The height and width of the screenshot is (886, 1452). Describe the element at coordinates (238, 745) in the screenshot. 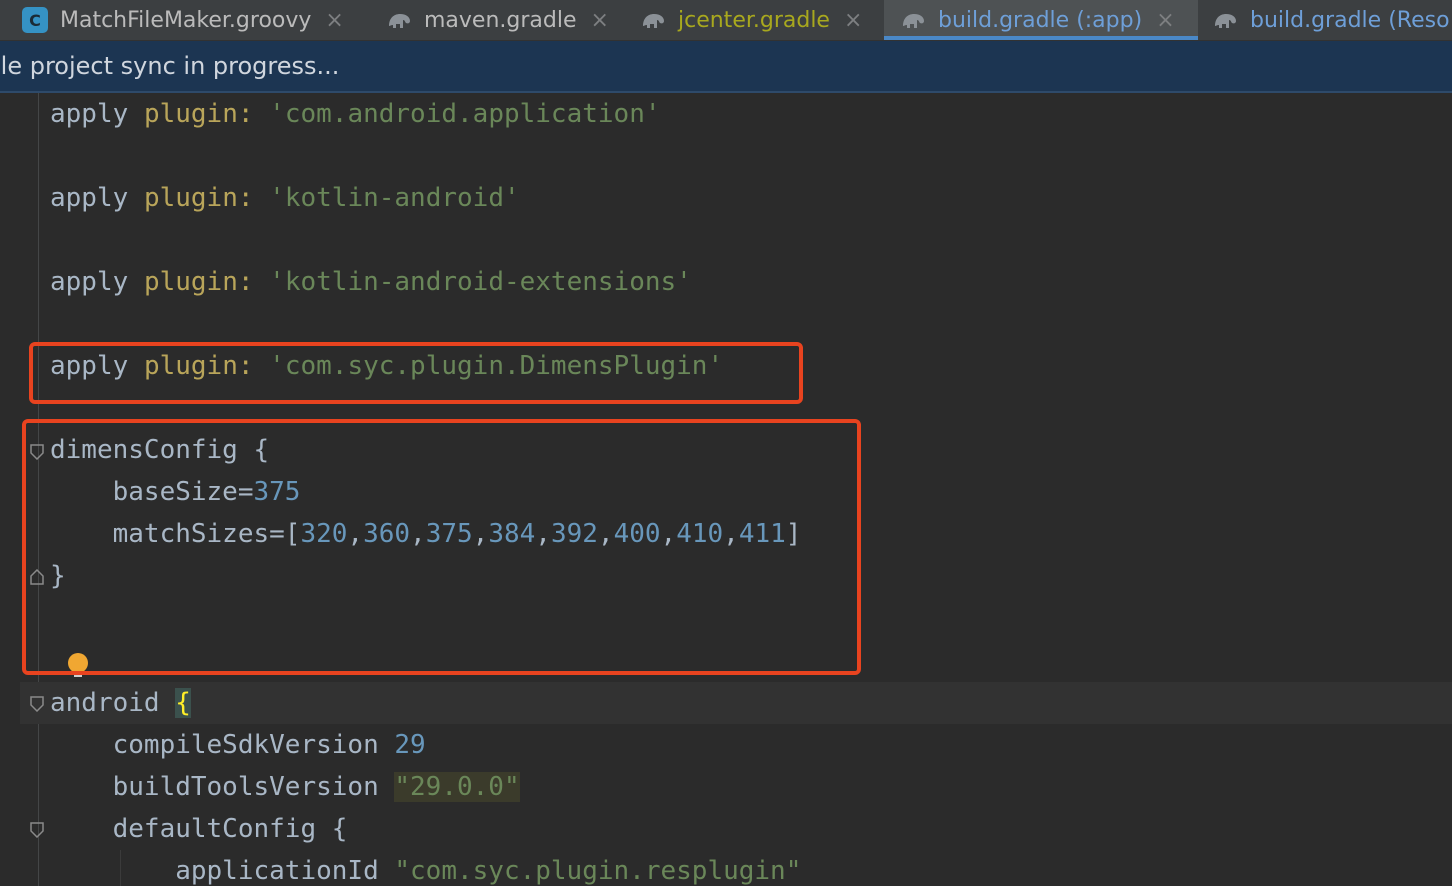

I see `code-line: compileSdkVersion 29` at that location.